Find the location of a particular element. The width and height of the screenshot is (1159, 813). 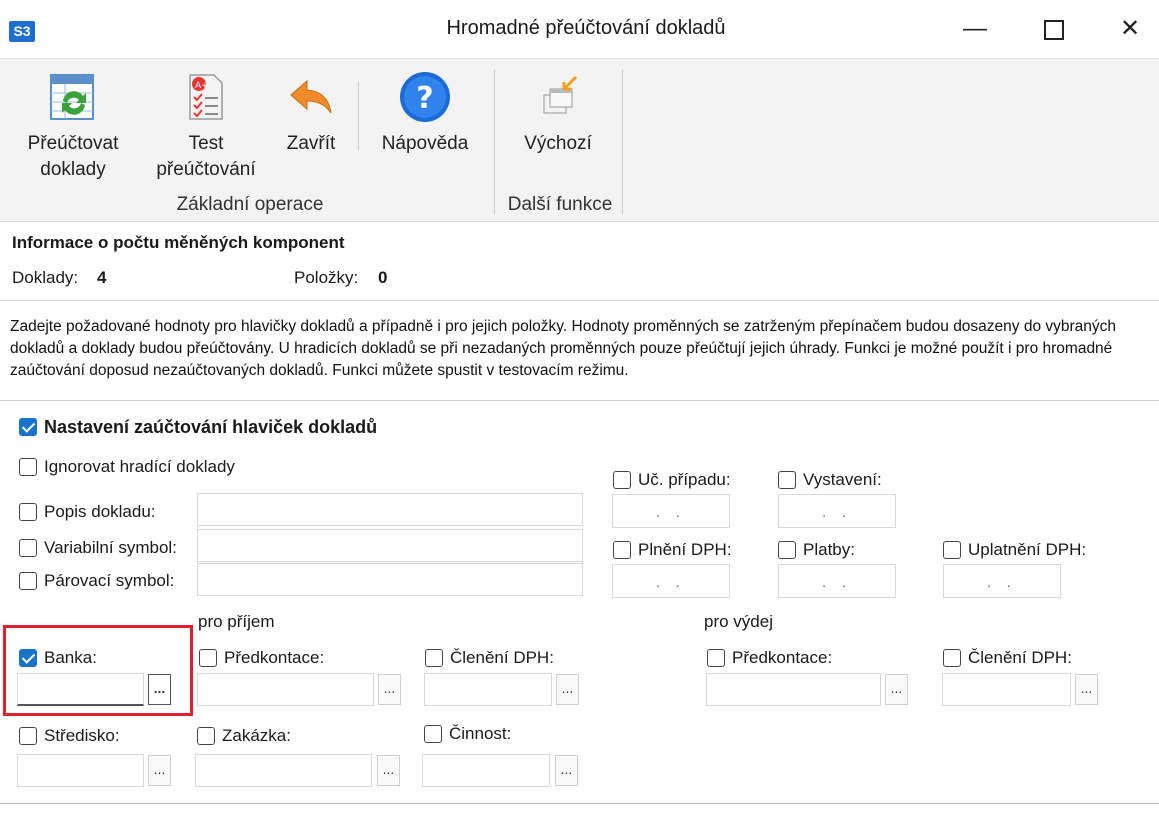

test-label-1: Test is located at coordinates (206, 143).